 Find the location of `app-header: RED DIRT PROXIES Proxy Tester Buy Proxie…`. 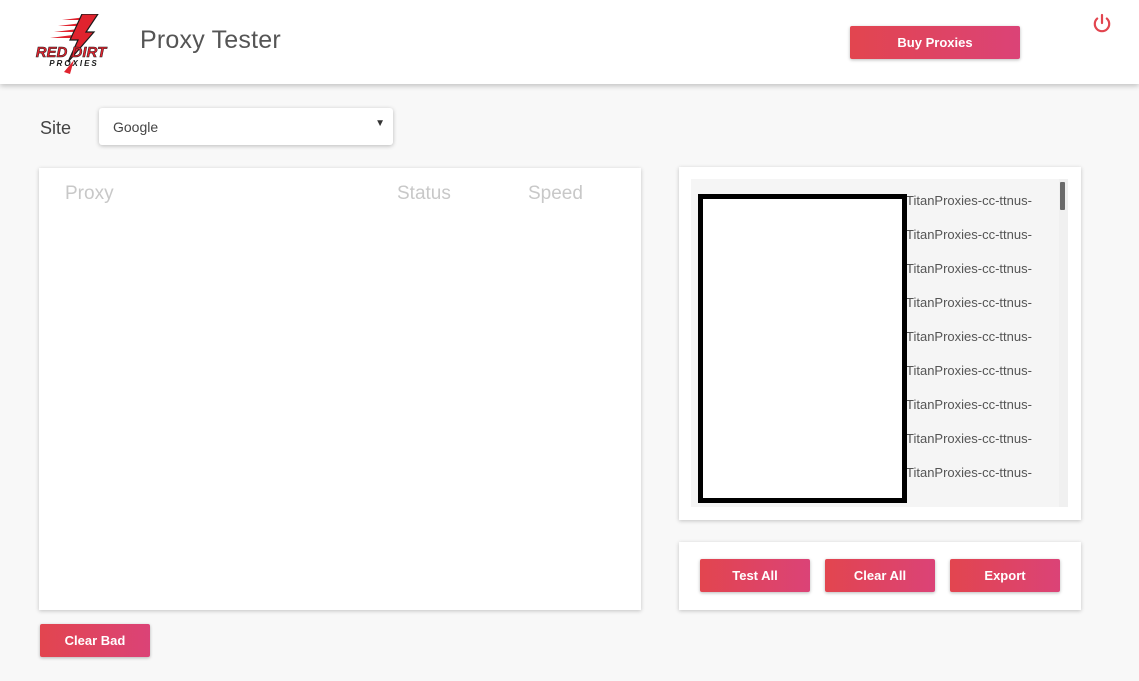

app-header: RED DIRT PROXIES Proxy Tester Buy Proxie… is located at coordinates (569, 42).